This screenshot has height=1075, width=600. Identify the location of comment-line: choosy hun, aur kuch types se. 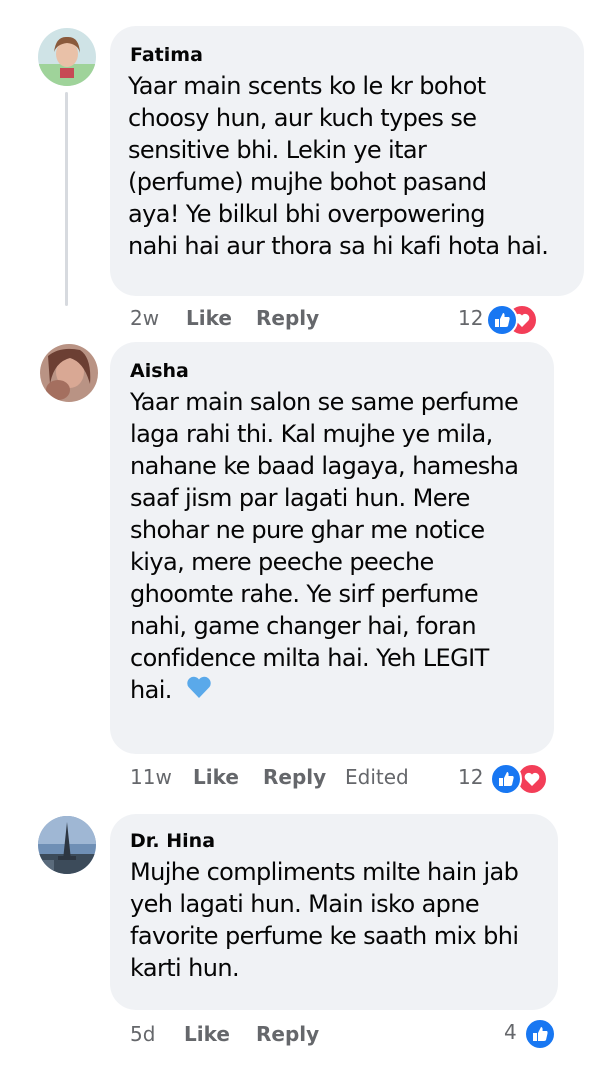
(302, 118).